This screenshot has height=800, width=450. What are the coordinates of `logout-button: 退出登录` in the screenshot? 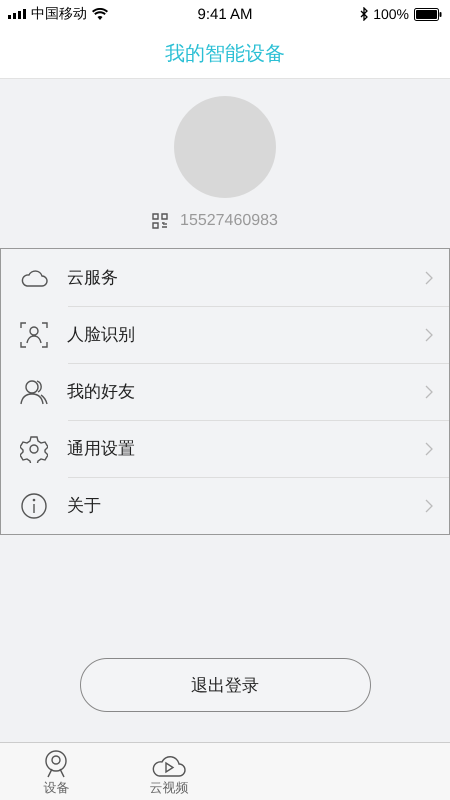 It's located at (225, 685).